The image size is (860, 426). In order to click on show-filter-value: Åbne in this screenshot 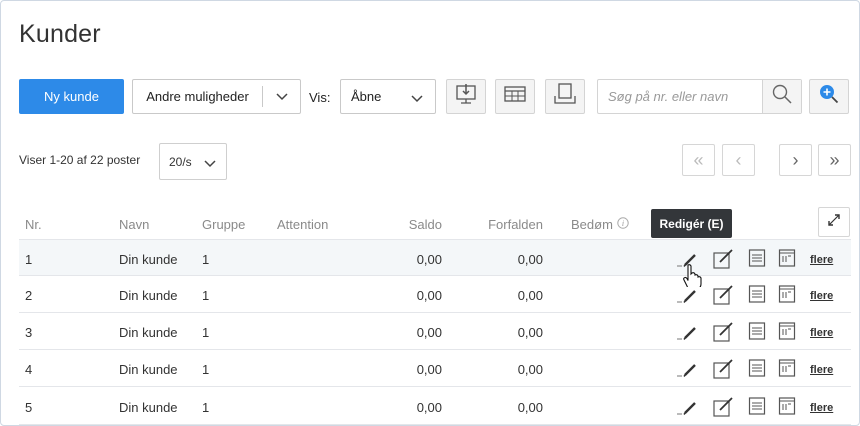, I will do `click(366, 96)`.